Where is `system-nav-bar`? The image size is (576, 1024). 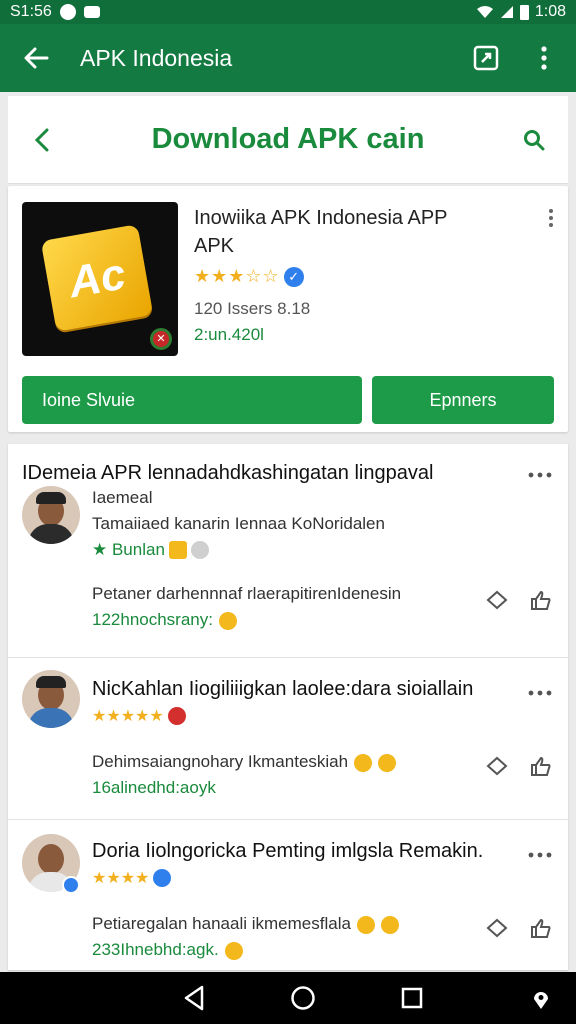
system-nav-bar is located at coordinates (288, 998).